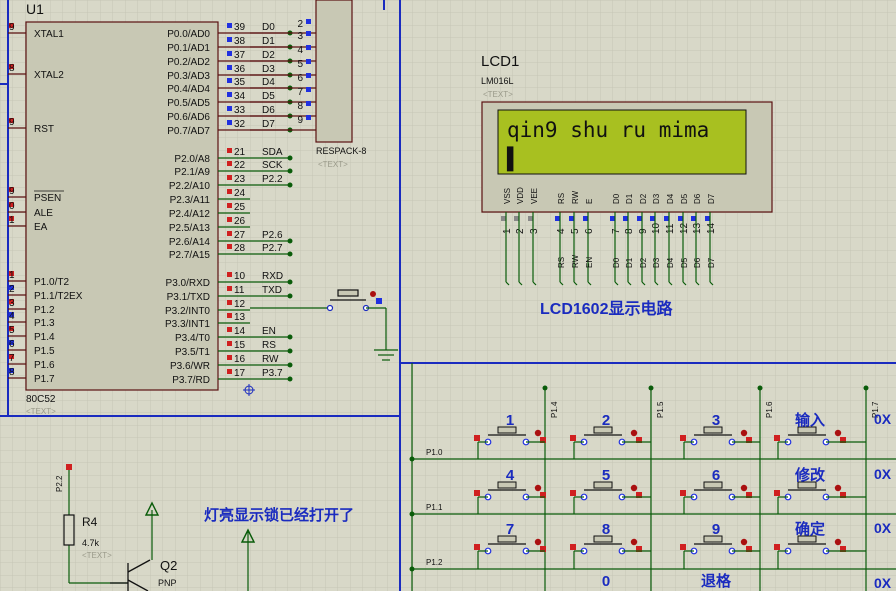  I want to click on lcd-text-tag: <TEXT>, so click(498, 94).